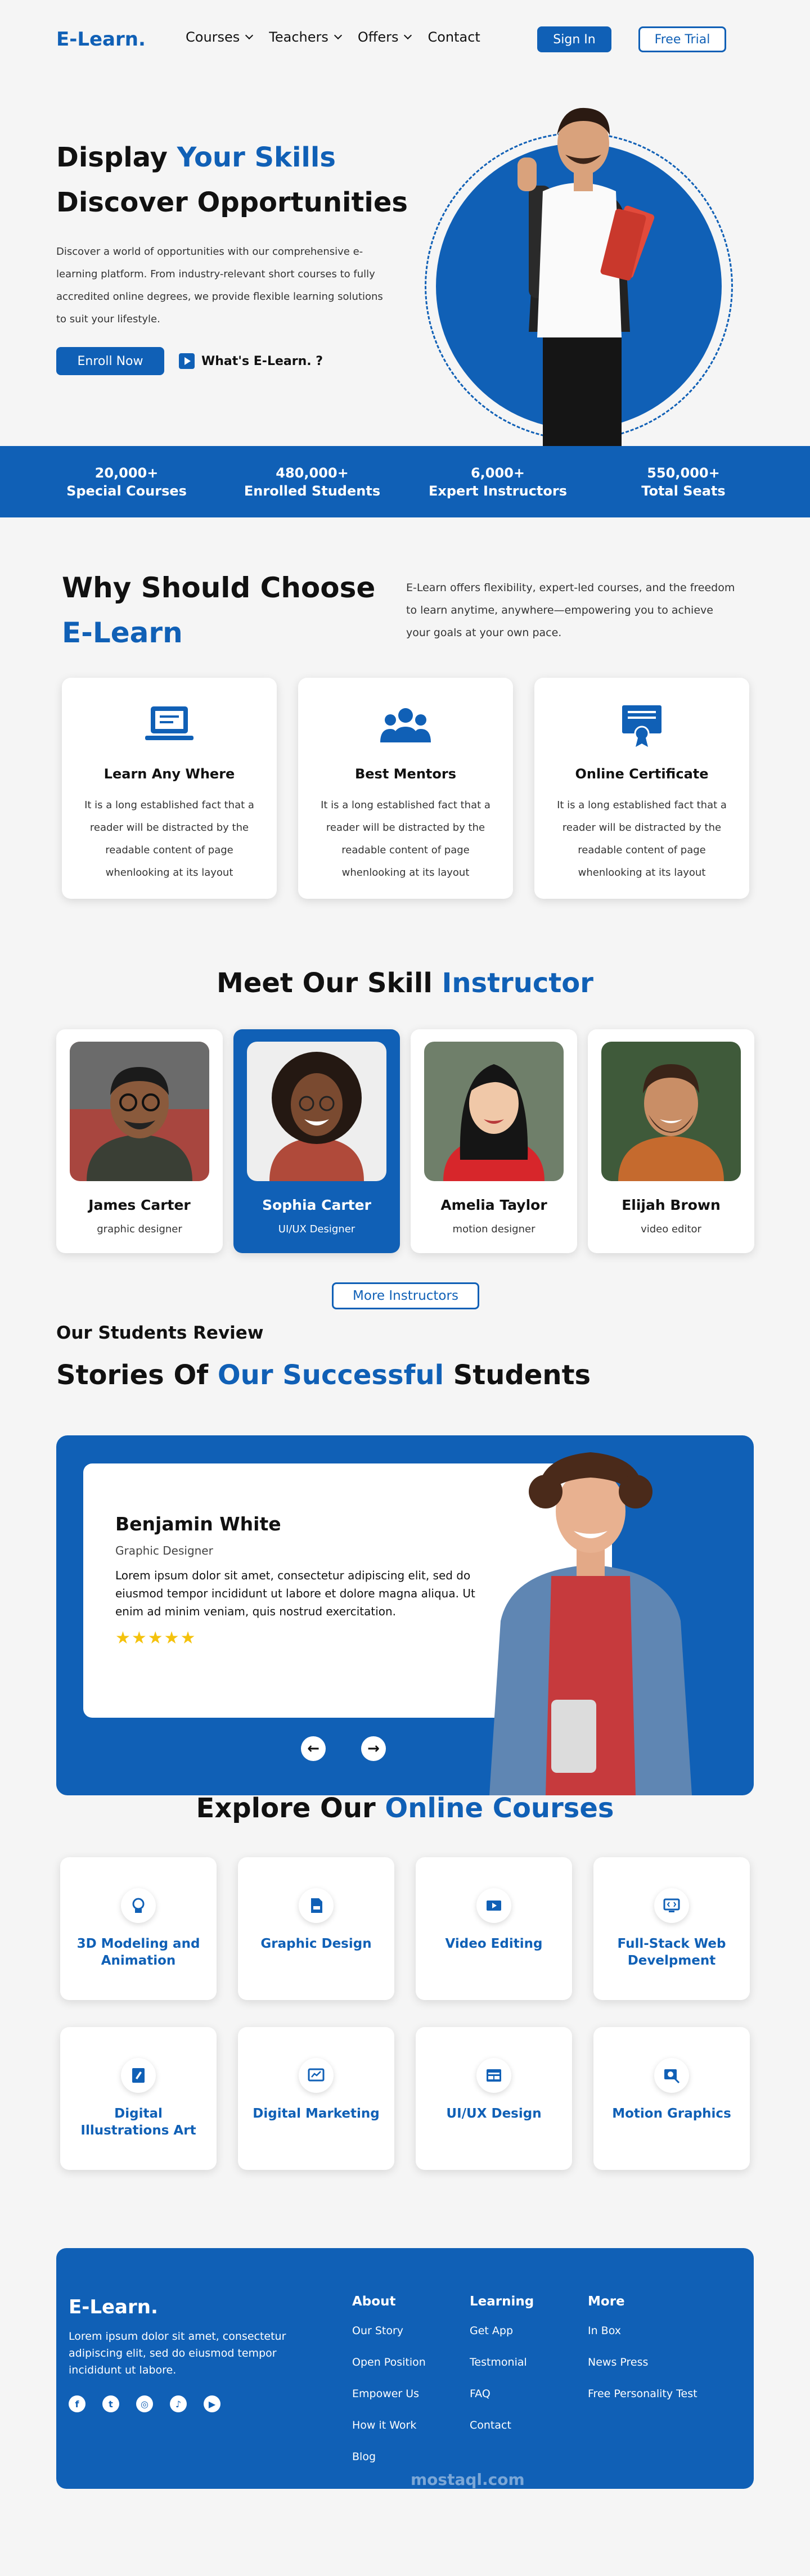  I want to click on footer-link: Blog, so click(389, 2457).